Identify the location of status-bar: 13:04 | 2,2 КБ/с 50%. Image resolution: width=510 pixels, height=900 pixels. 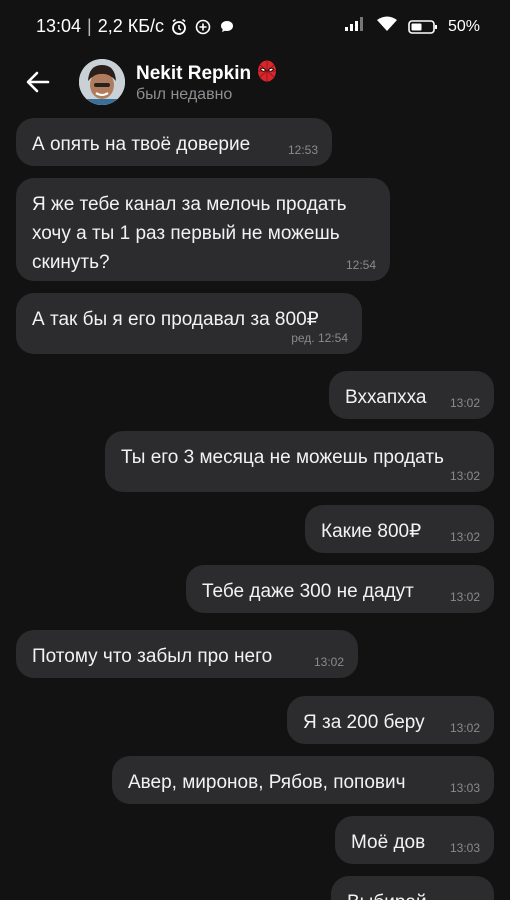
(255, 28).